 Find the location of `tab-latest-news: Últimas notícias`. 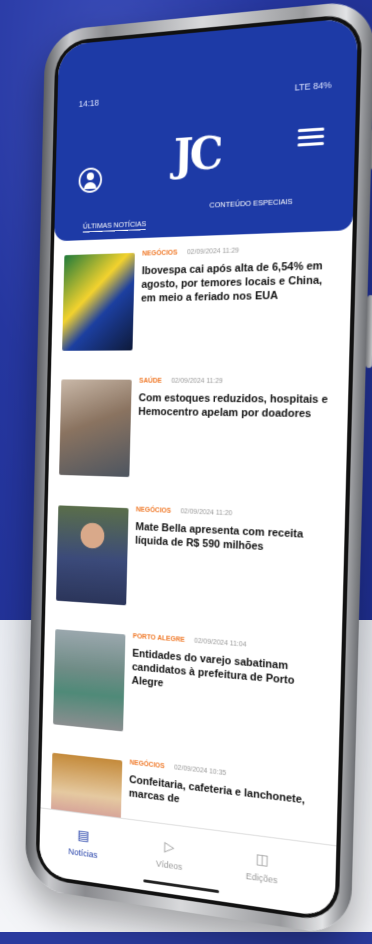

tab-latest-news: Últimas notícias is located at coordinates (114, 226).